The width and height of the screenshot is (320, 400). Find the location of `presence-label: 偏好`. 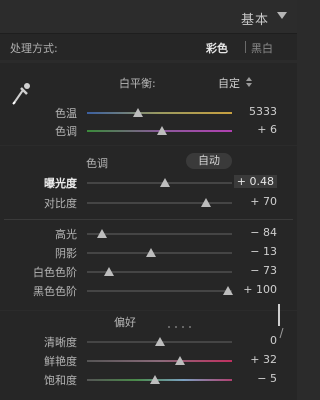

presence-label: 偏好 is located at coordinates (125, 322).